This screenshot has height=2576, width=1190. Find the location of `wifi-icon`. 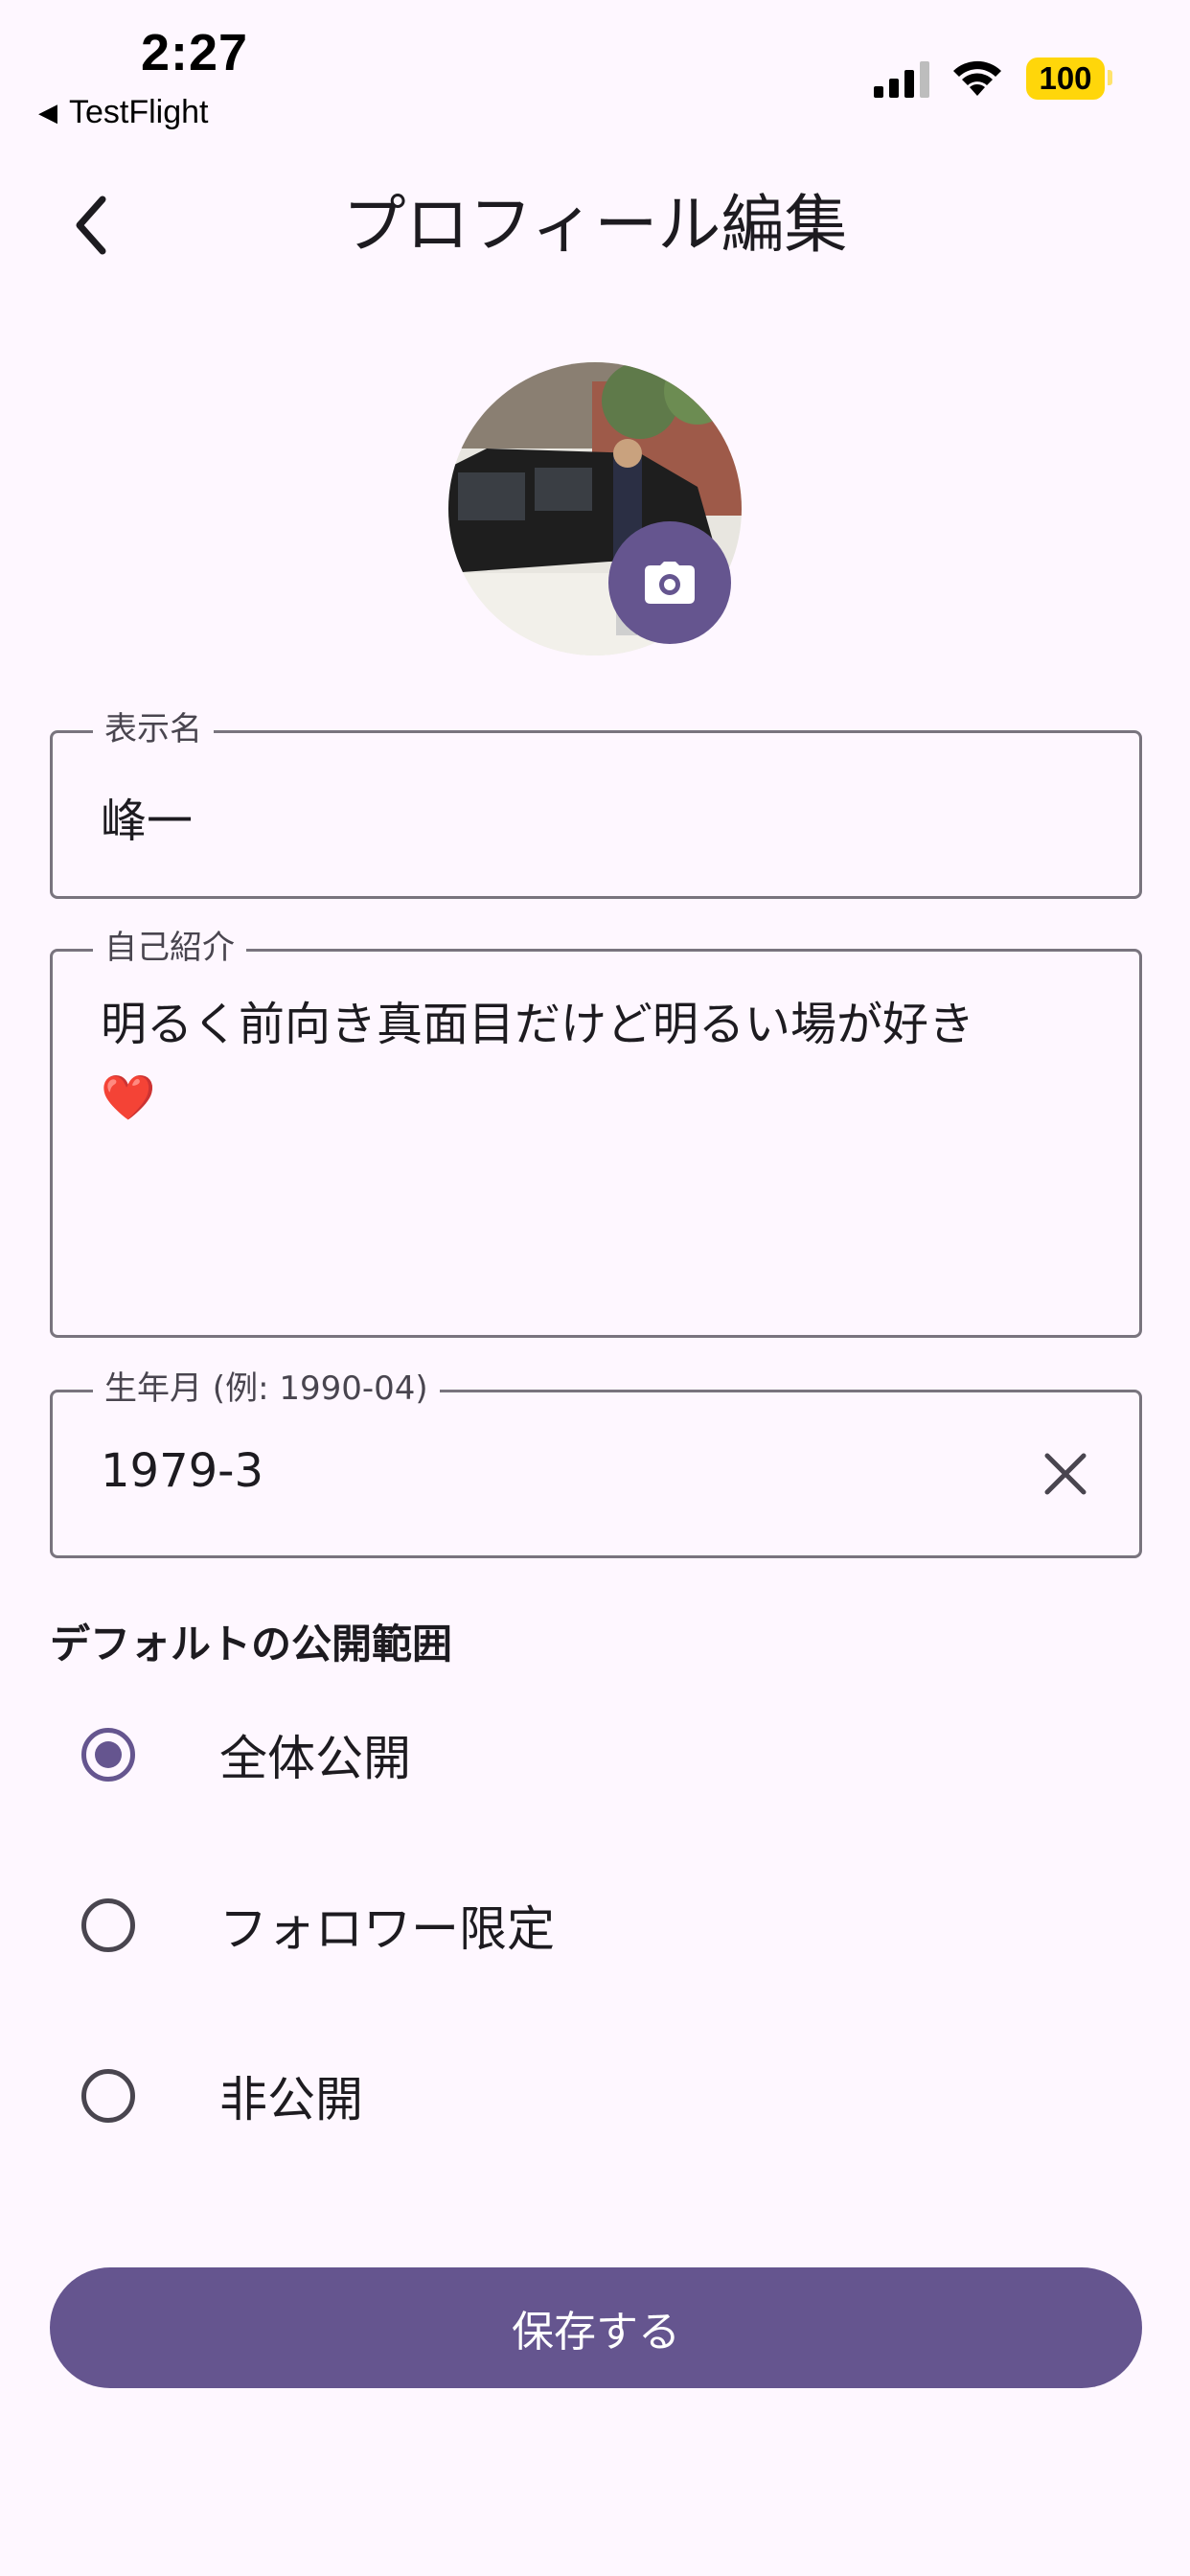

wifi-icon is located at coordinates (977, 78).